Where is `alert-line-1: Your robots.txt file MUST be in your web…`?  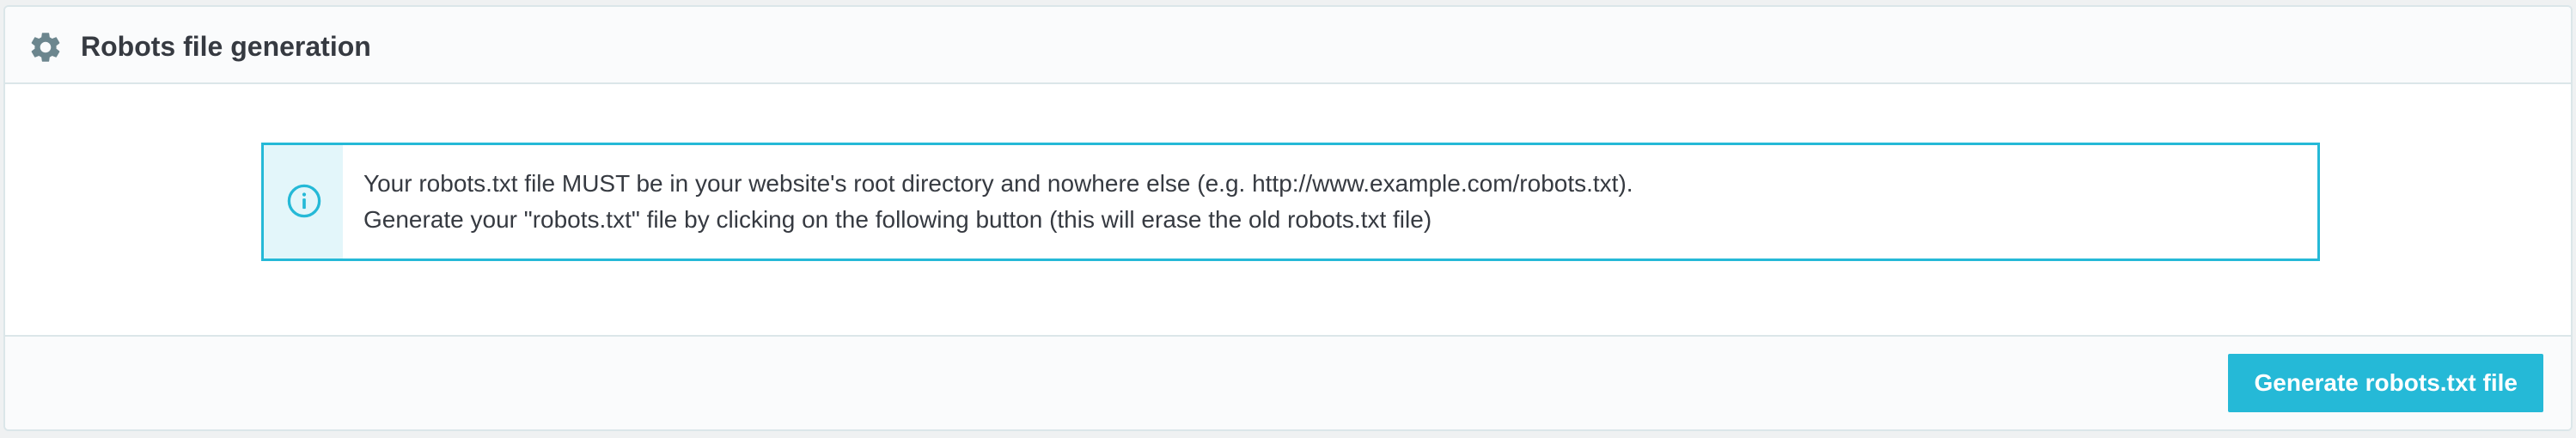
alert-line-1: Your robots.txt file MUST be in your web… is located at coordinates (998, 183).